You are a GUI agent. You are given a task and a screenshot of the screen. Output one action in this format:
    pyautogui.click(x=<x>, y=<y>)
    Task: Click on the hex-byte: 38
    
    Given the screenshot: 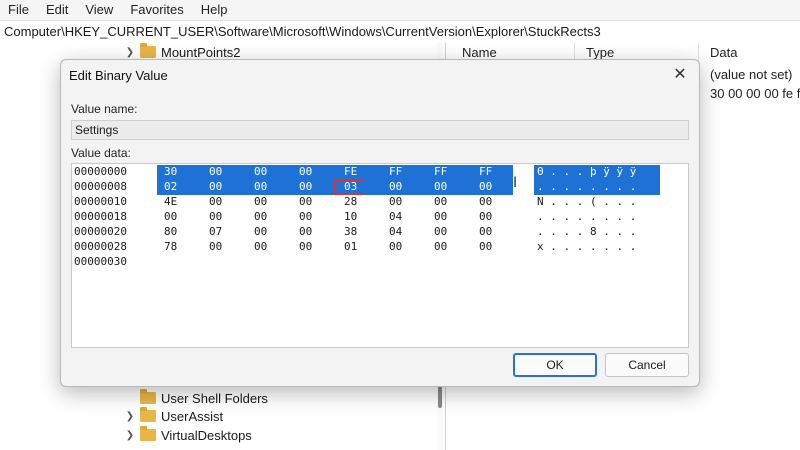 What is the action you would take?
    pyautogui.click(x=355, y=231)
    